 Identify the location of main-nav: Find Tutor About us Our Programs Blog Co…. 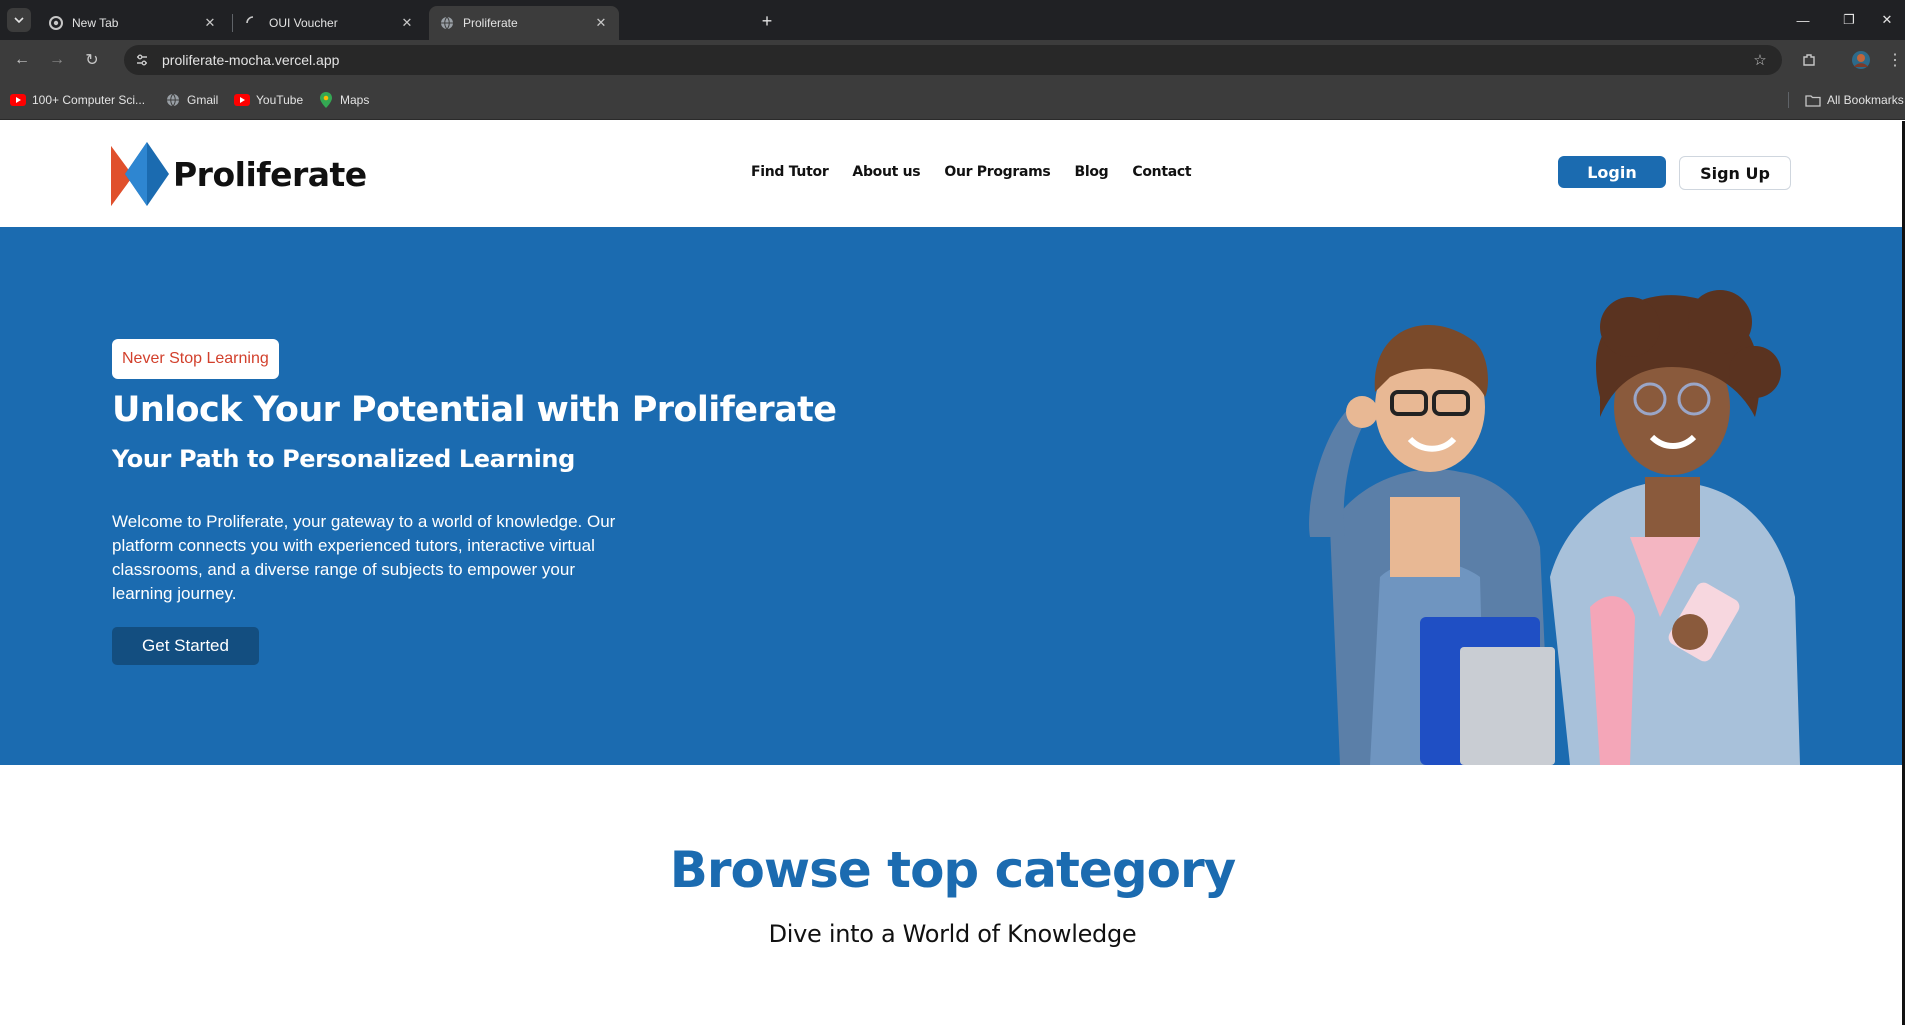
(971, 172).